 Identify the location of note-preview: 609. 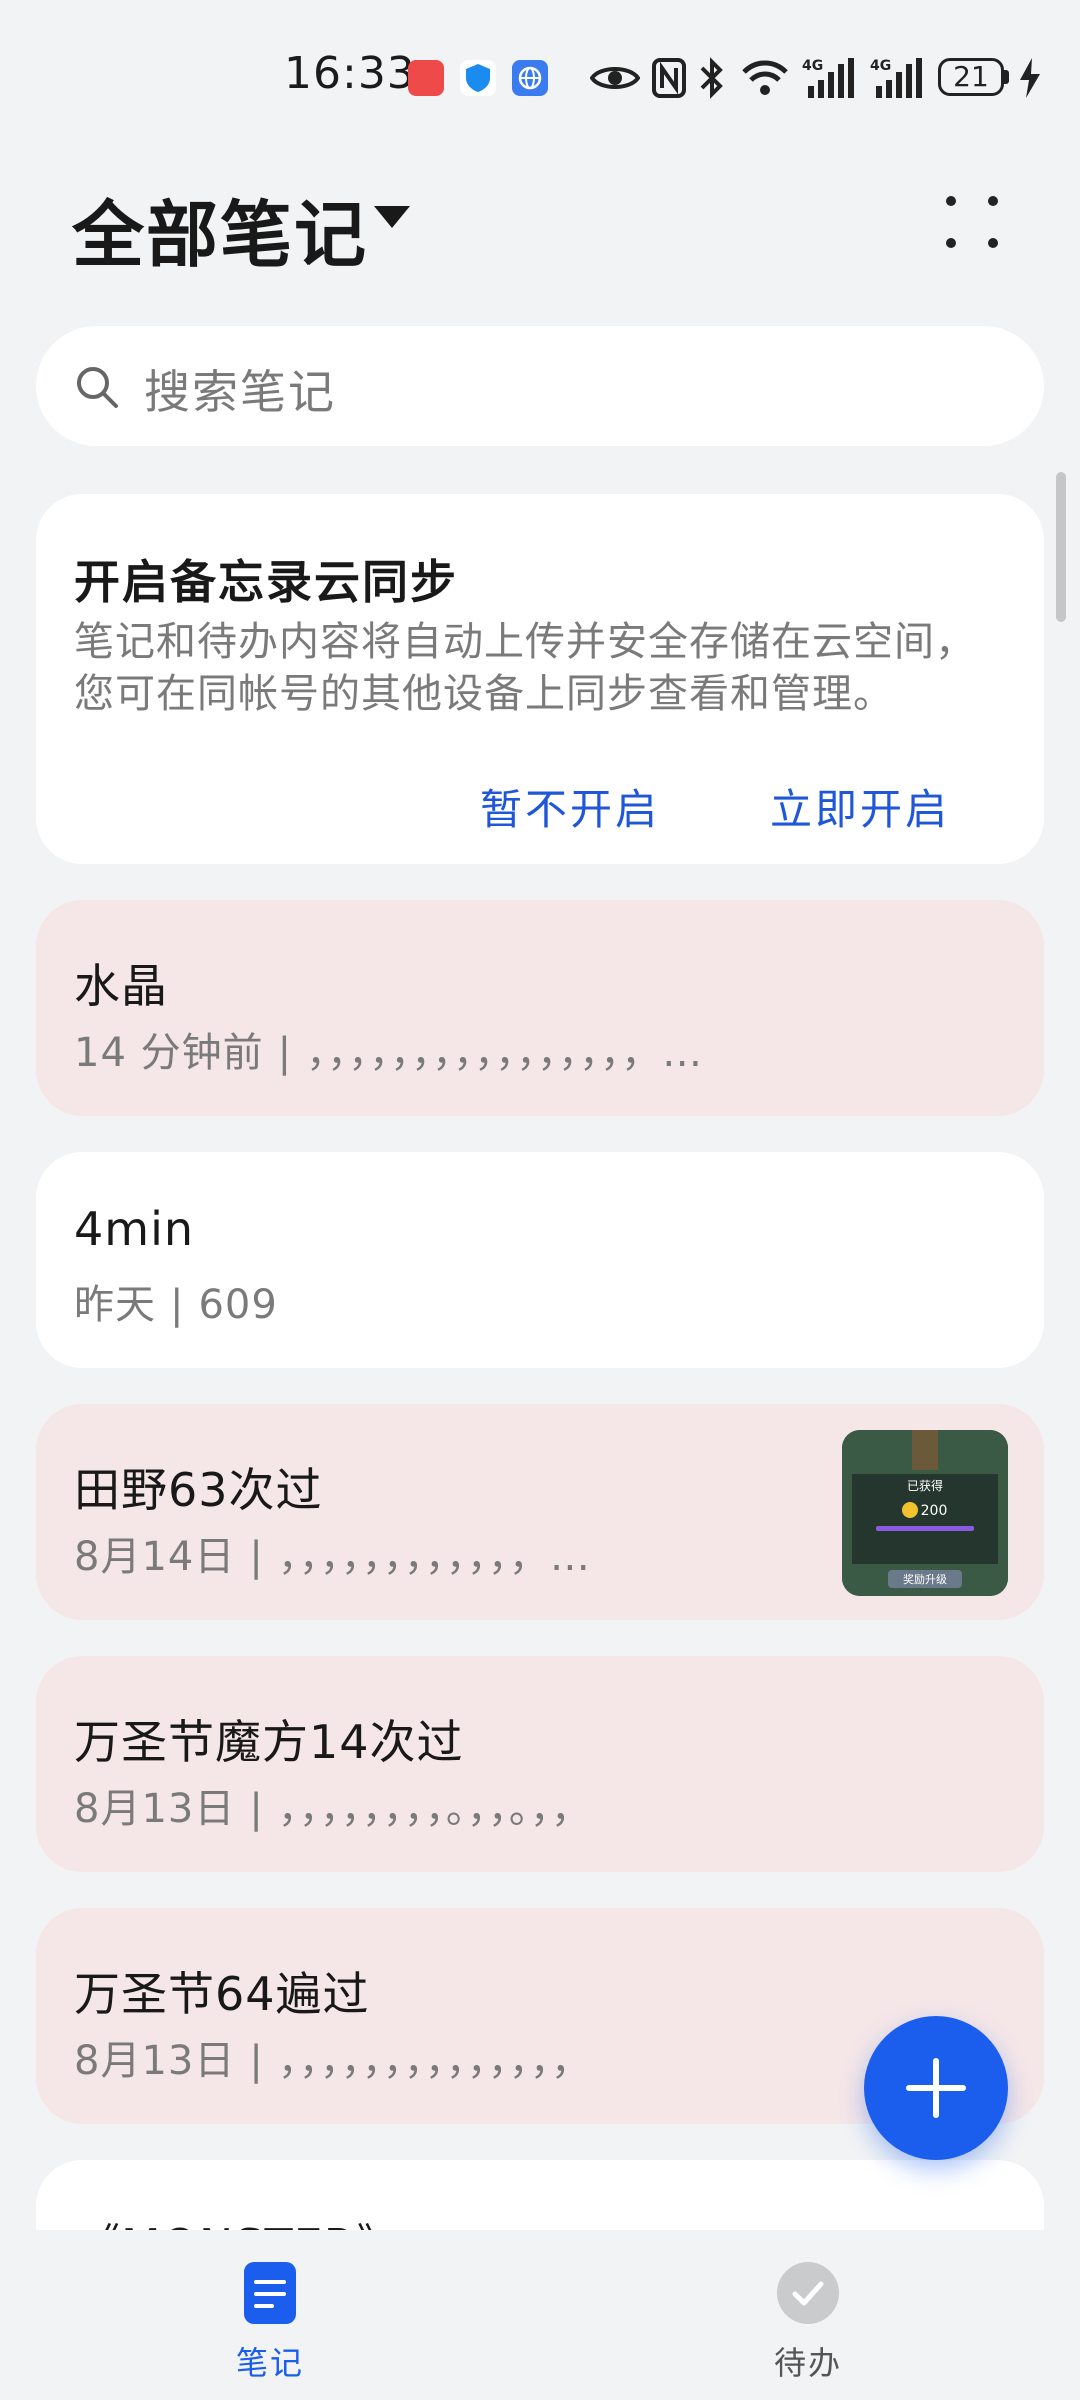
(238, 1305).